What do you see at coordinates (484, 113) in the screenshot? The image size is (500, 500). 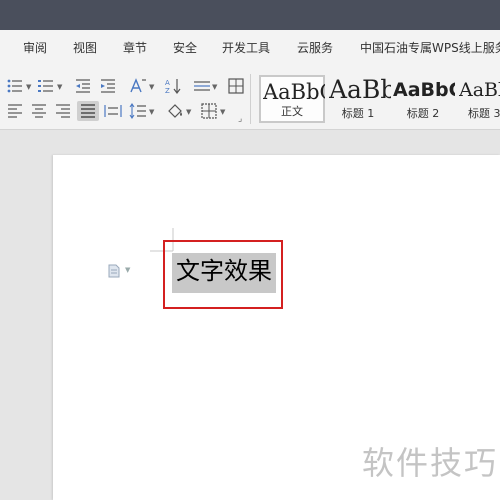 I see `style-name-heading-3: 标题 3` at bounding box center [484, 113].